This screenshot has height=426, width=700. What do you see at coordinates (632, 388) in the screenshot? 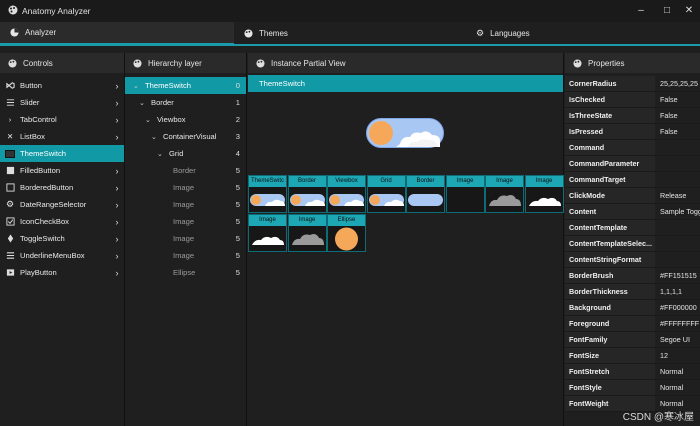
I see `property-row: FontStyle Normal` at bounding box center [632, 388].